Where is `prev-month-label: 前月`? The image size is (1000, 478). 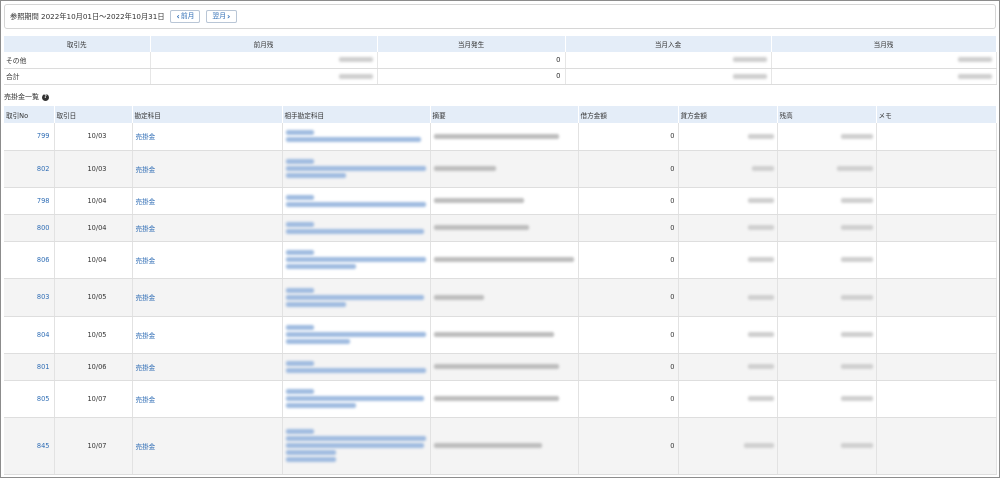 prev-month-label: 前月 is located at coordinates (187, 16).